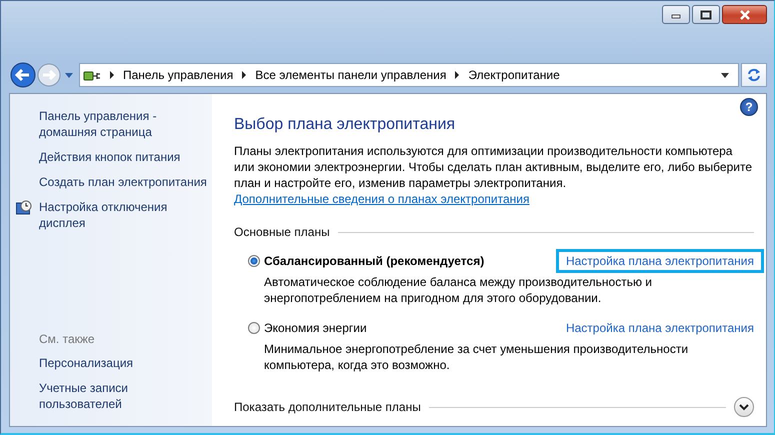 This screenshot has height=435, width=775. What do you see at coordinates (125, 182) in the screenshot?
I see `sidebar-link: Создать план электропитания` at bounding box center [125, 182].